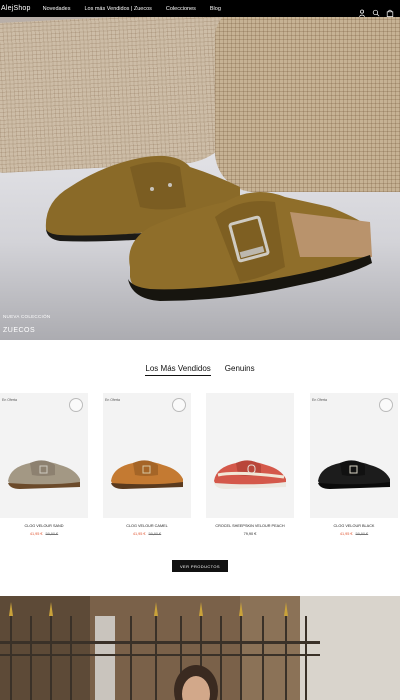 The height and width of the screenshot is (700, 400). Describe the element at coordinates (44, 530) in the screenshot. I see `product-info: CLOG VELOUR SAND 41,95 €59,90 €` at that location.